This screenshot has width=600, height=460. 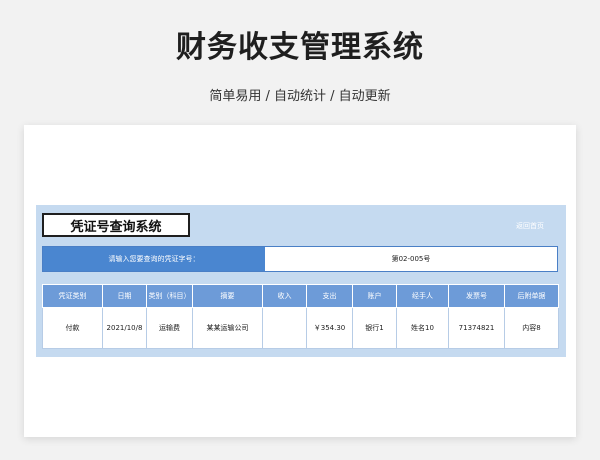 I want to click on page-subtitle: 简单易用 / 自动统计 / 自动更新, so click(x=300, y=96).